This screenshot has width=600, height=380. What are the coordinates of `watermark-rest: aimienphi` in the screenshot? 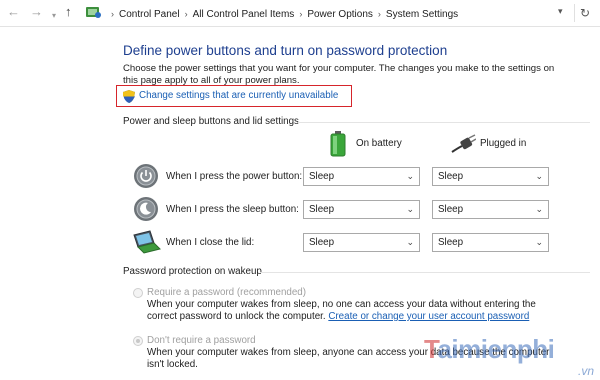 It's located at (496, 349).